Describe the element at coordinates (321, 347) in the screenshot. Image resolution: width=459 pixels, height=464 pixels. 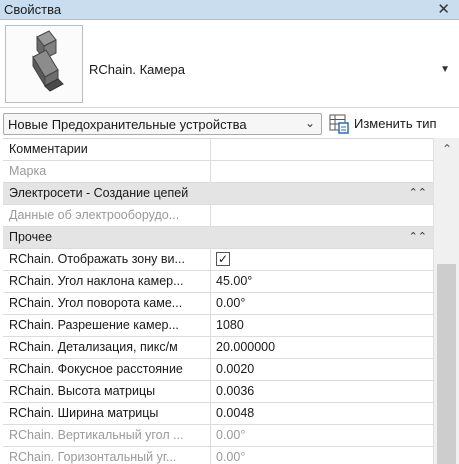
I see `property-value: 20.000000` at that location.